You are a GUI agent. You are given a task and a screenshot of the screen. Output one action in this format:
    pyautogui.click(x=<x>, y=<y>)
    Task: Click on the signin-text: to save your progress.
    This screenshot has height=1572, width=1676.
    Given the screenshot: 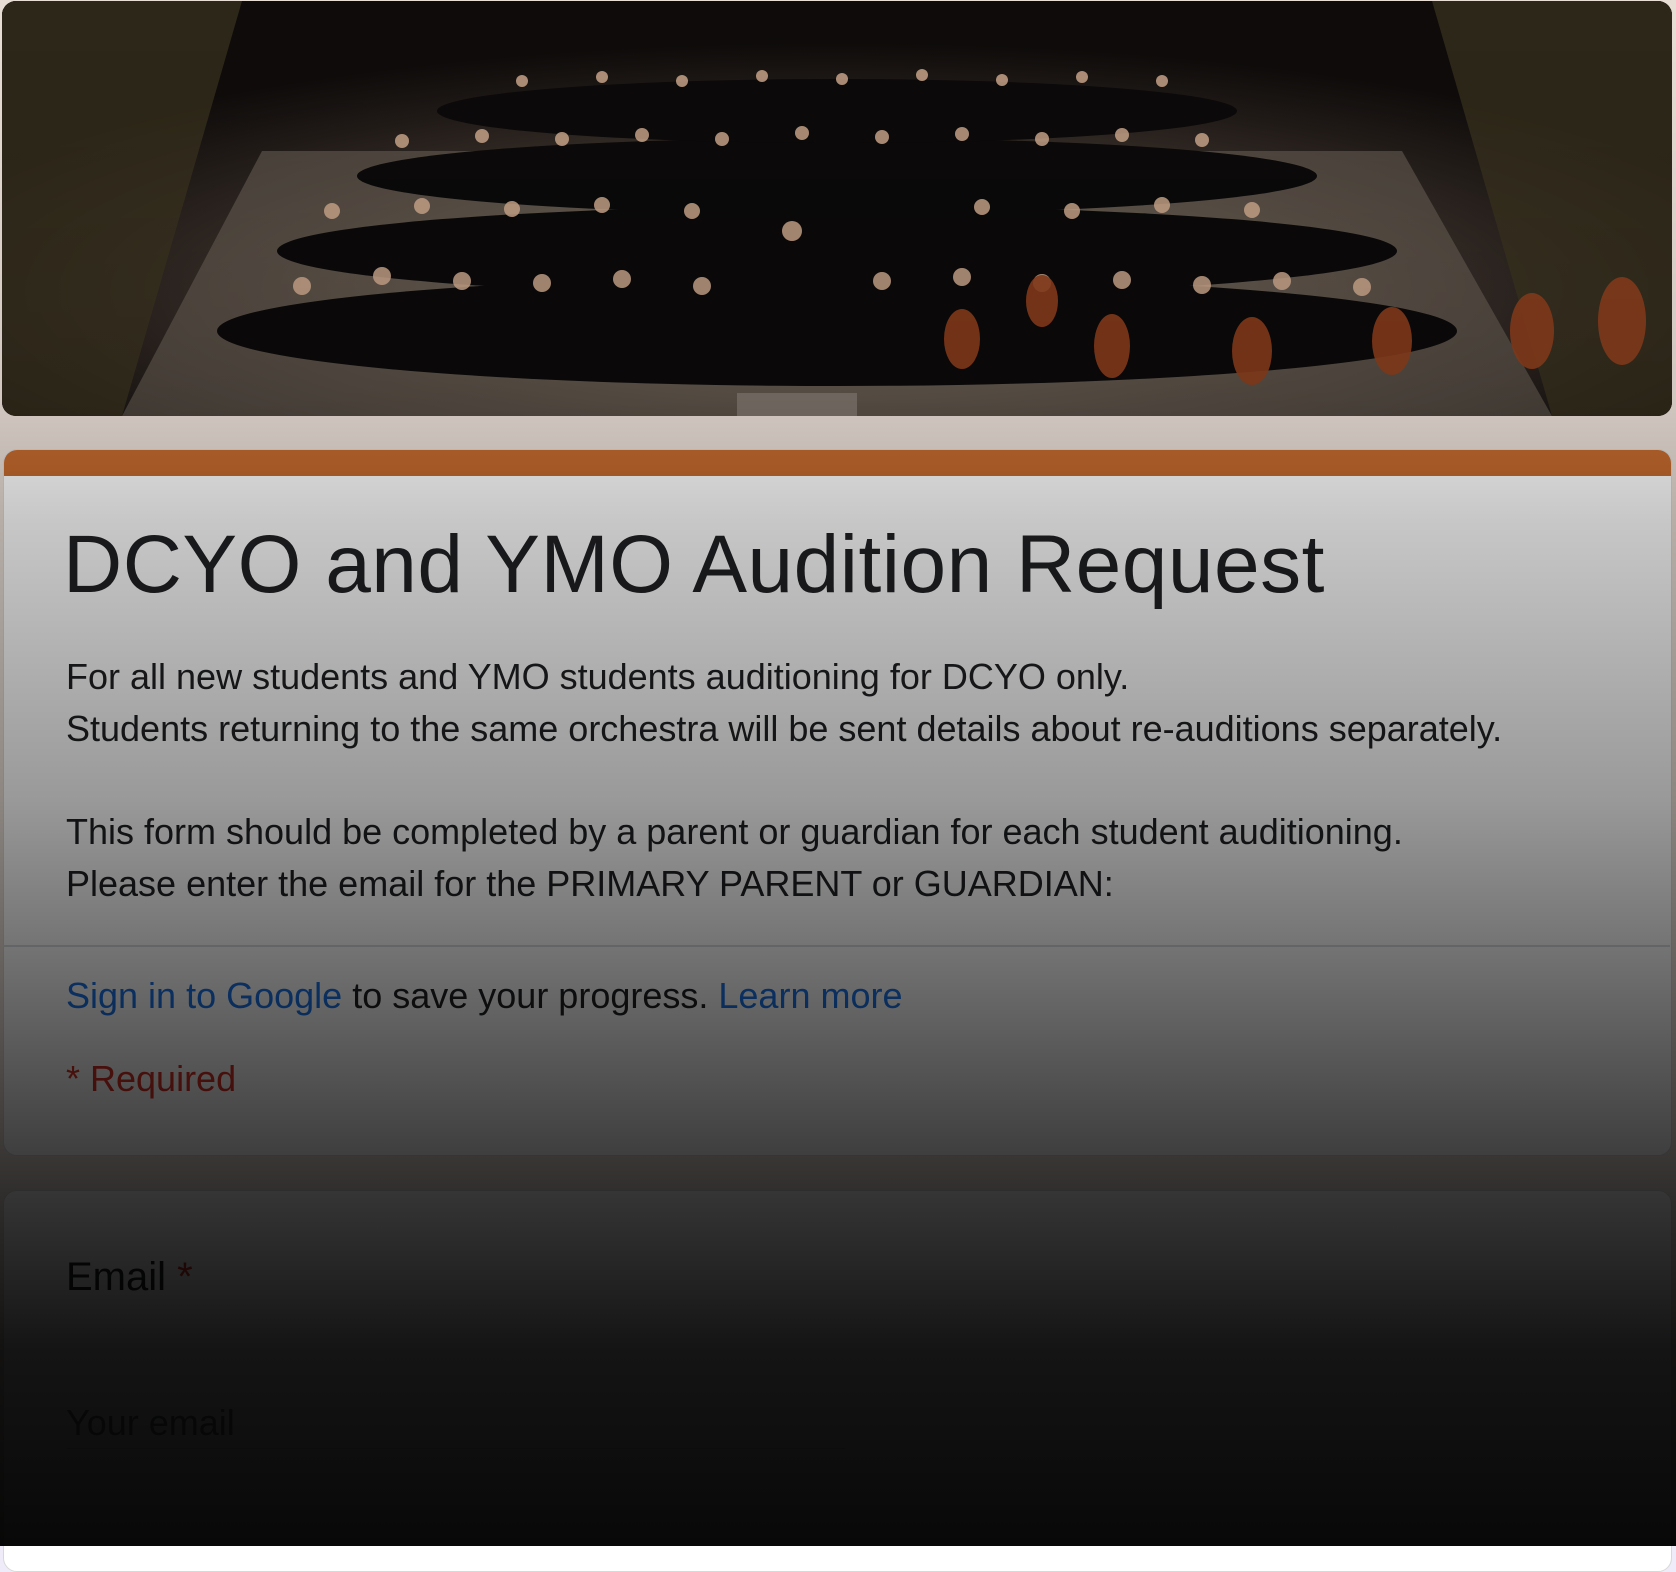 What is the action you would take?
    pyautogui.click(x=530, y=995)
    